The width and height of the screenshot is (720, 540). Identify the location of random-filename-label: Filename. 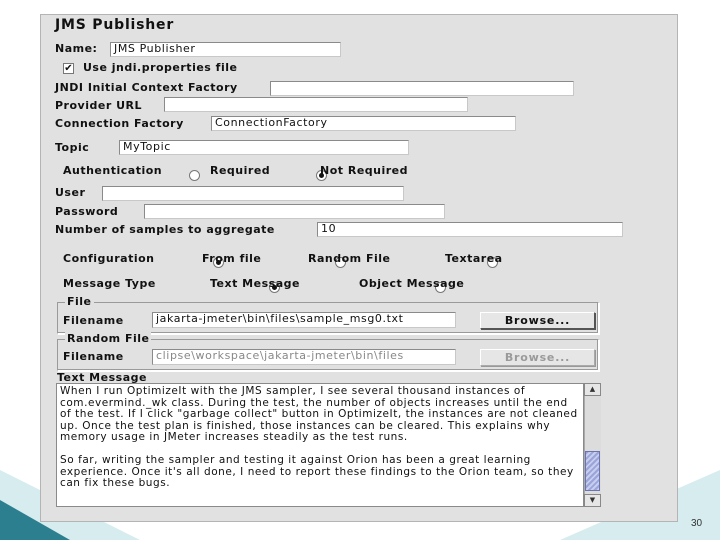
(93, 356).